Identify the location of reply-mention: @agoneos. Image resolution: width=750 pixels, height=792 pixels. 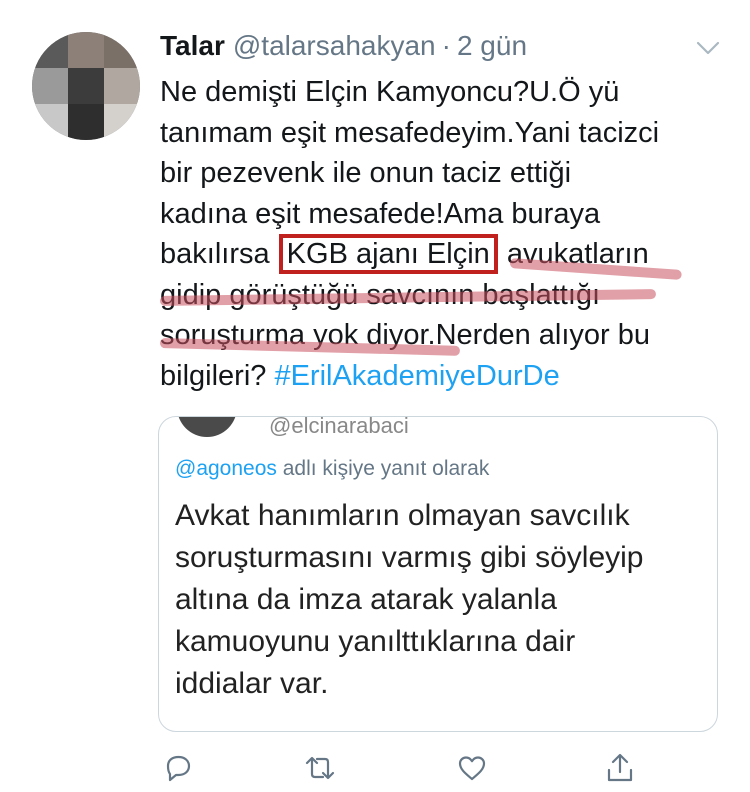
(226, 468).